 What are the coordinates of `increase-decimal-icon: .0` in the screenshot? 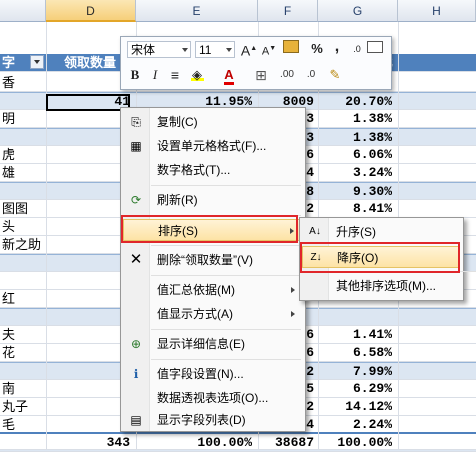 It's located at (357, 49).